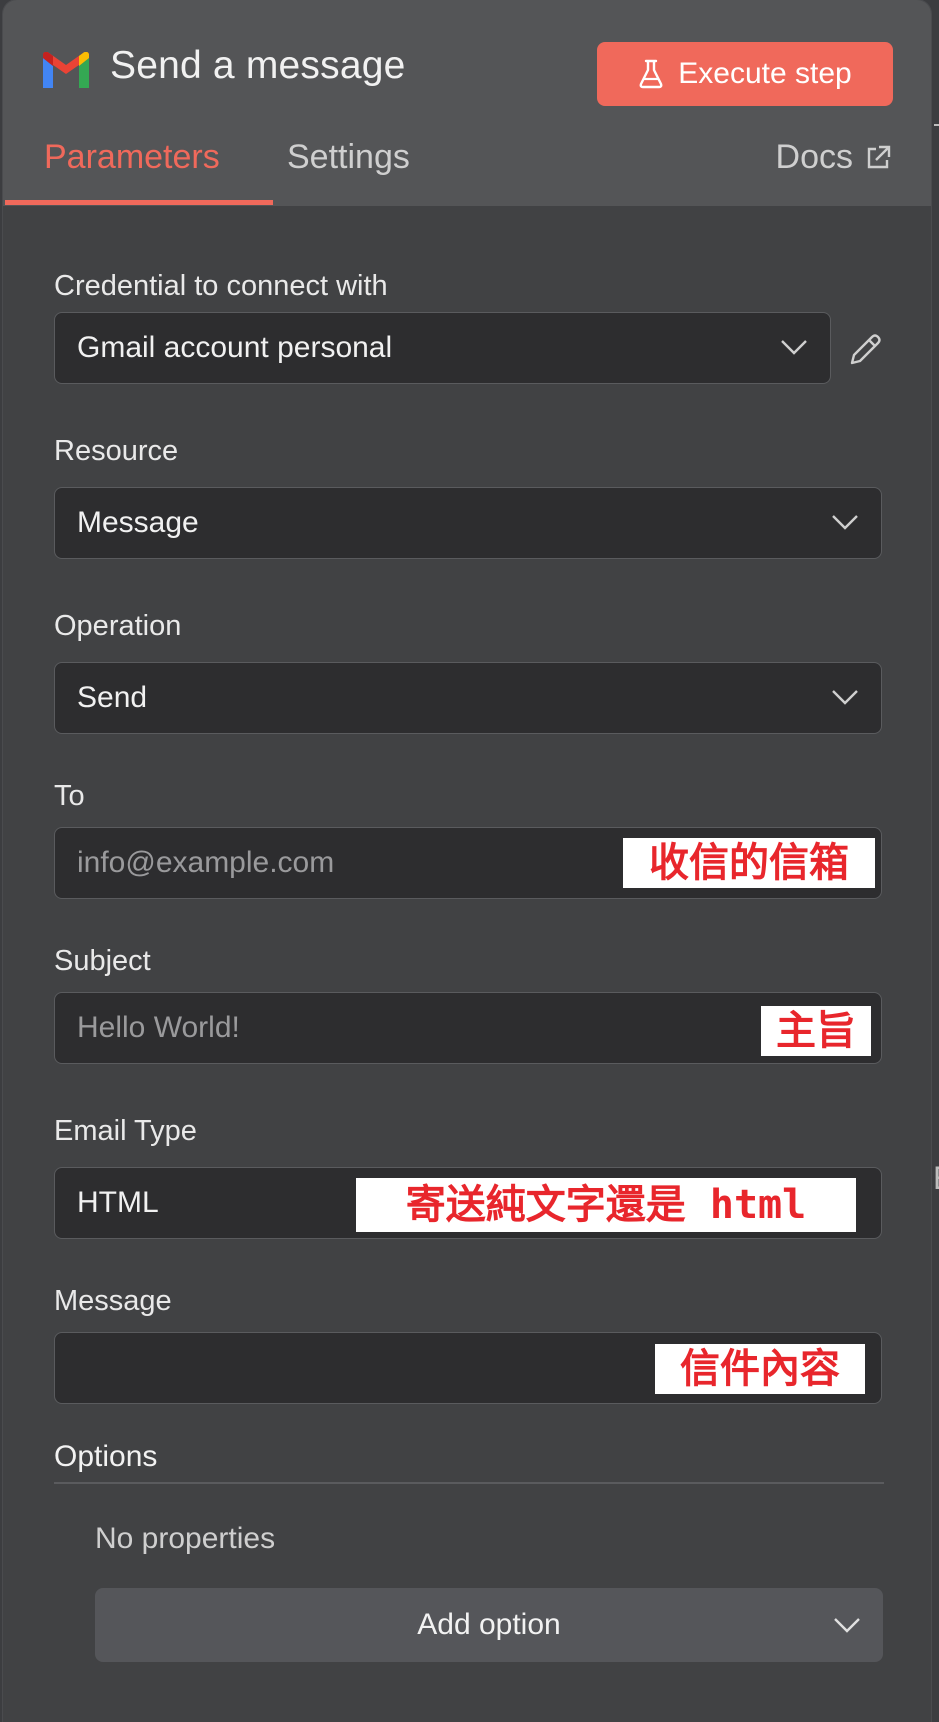 This screenshot has width=939, height=1722. What do you see at coordinates (651, 74) in the screenshot?
I see `flask-icon` at bounding box center [651, 74].